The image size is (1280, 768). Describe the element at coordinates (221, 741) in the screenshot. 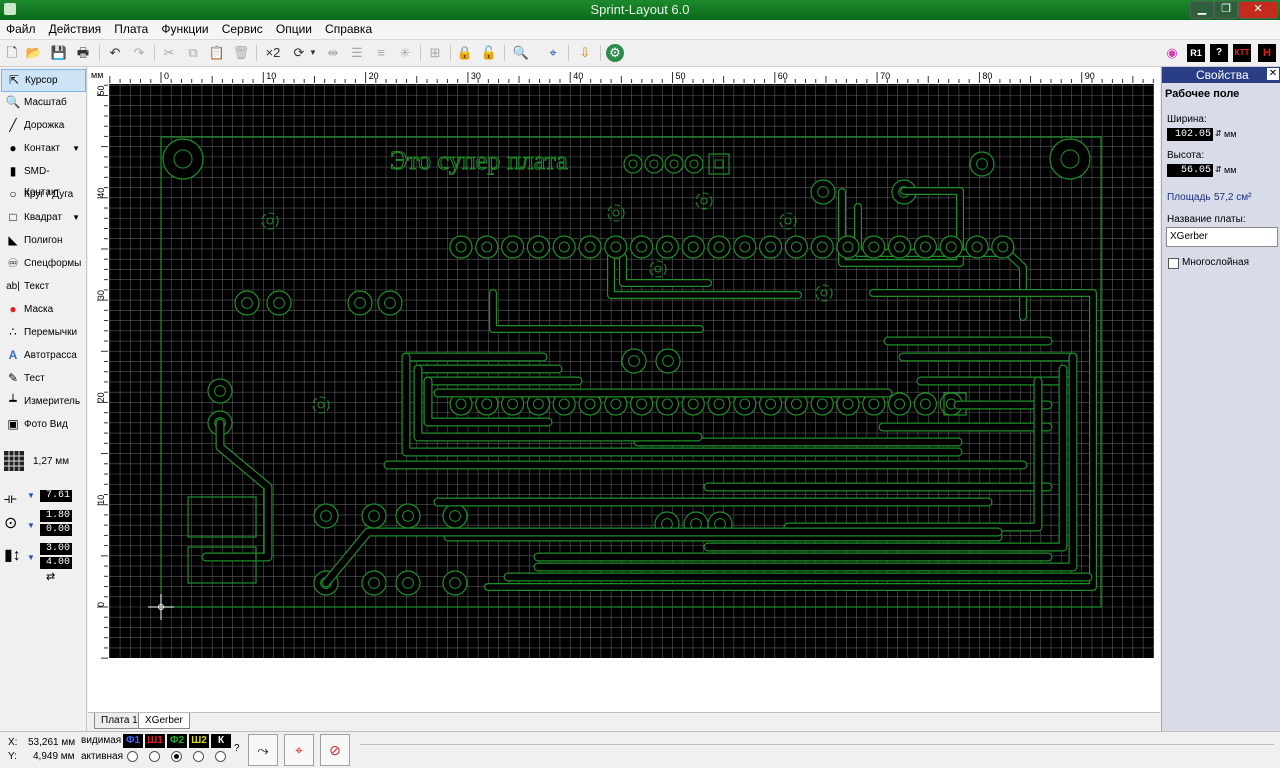

I see `layer-k-toggle: К` at that location.